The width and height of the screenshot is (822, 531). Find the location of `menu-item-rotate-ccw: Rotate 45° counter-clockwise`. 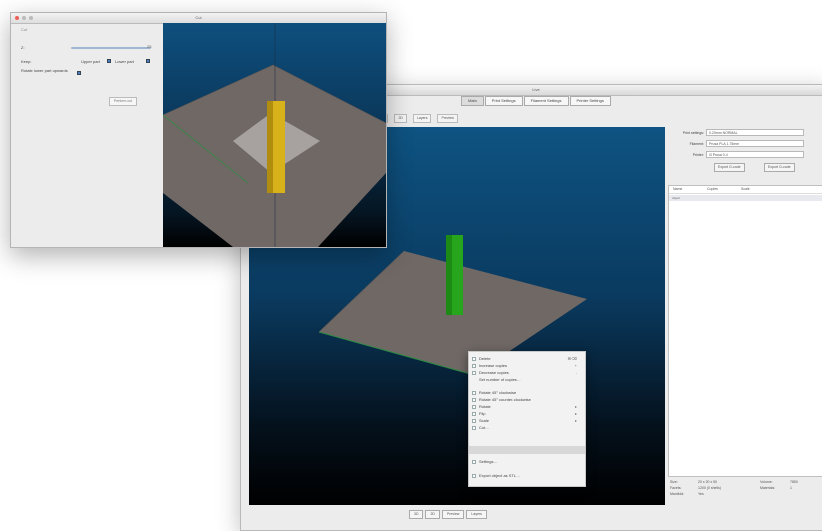

menu-item-rotate-ccw: Rotate 45° counter-clockwise is located at coordinates (526, 400).